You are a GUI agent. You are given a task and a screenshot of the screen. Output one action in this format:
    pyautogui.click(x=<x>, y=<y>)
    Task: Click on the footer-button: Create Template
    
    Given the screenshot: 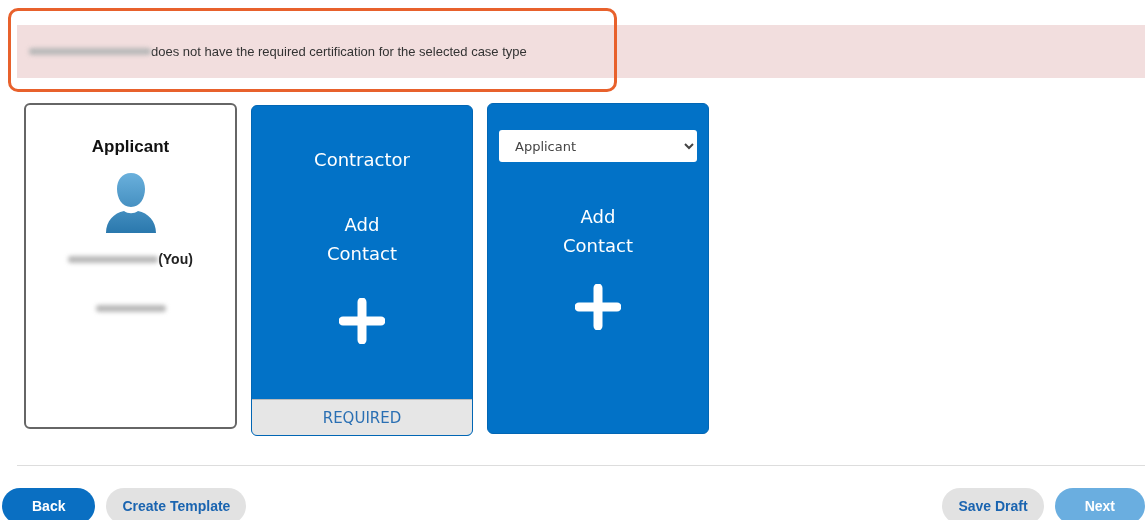 What is the action you would take?
    pyautogui.click(x=176, y=504)
    